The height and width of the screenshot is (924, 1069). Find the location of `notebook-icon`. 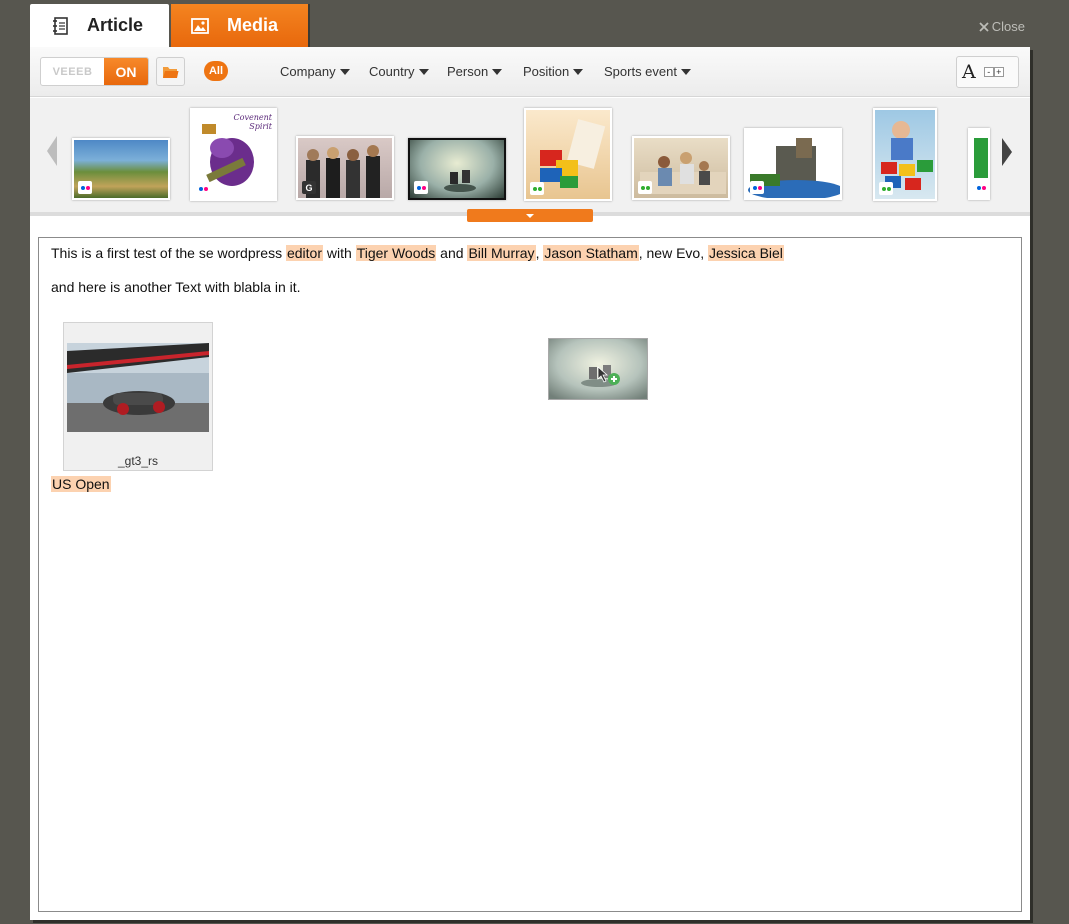

notebook-icon is located at coordinates (60, 25).